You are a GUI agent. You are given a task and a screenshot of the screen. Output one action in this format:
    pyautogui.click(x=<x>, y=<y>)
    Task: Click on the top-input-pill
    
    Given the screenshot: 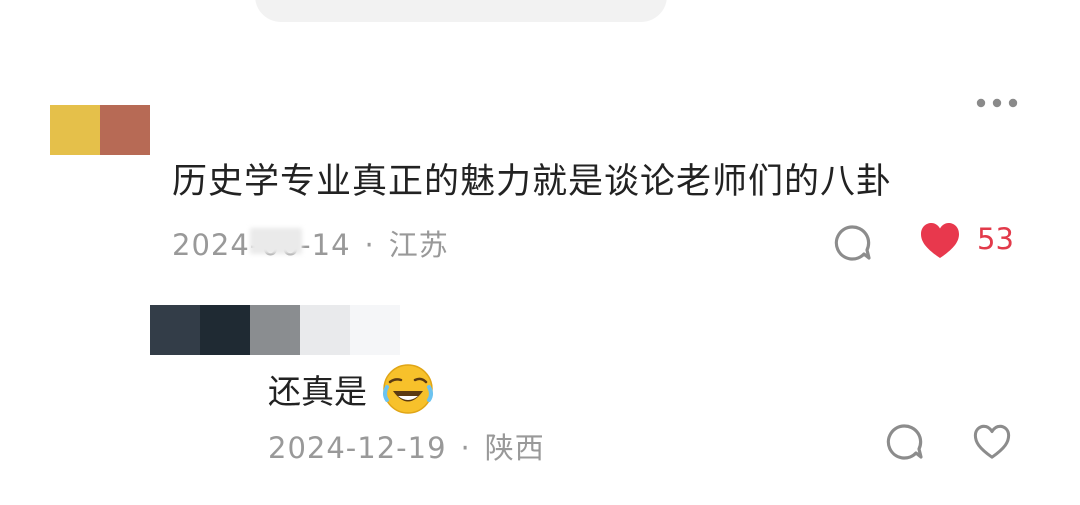 What is the action you would take?
    pyautogui.click(x=461, y=11)
    